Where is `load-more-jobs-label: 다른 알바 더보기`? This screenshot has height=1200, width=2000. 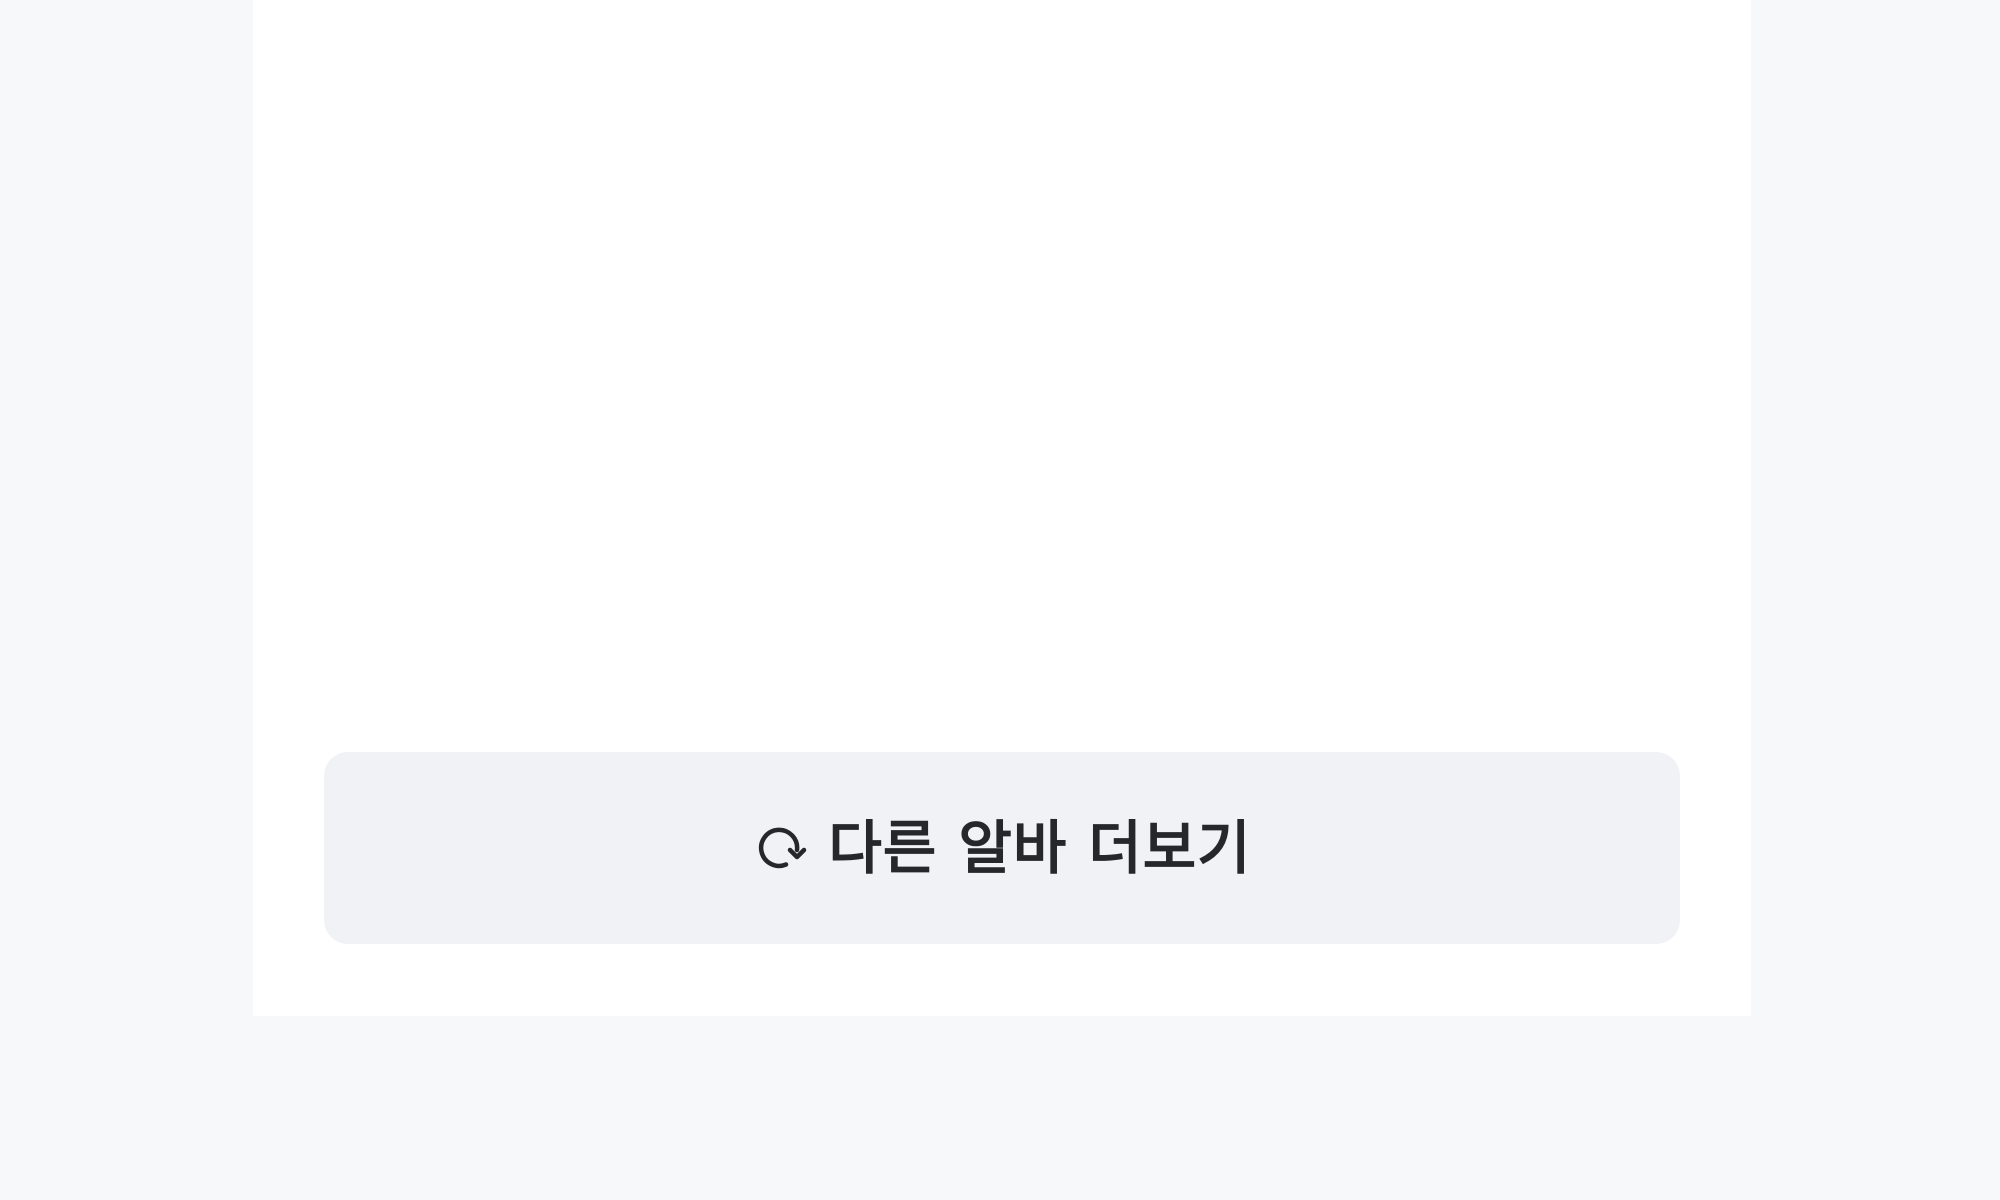 load-more-jobs-label: 다른 알바 더보기 is located at coordinates (1040, 848).